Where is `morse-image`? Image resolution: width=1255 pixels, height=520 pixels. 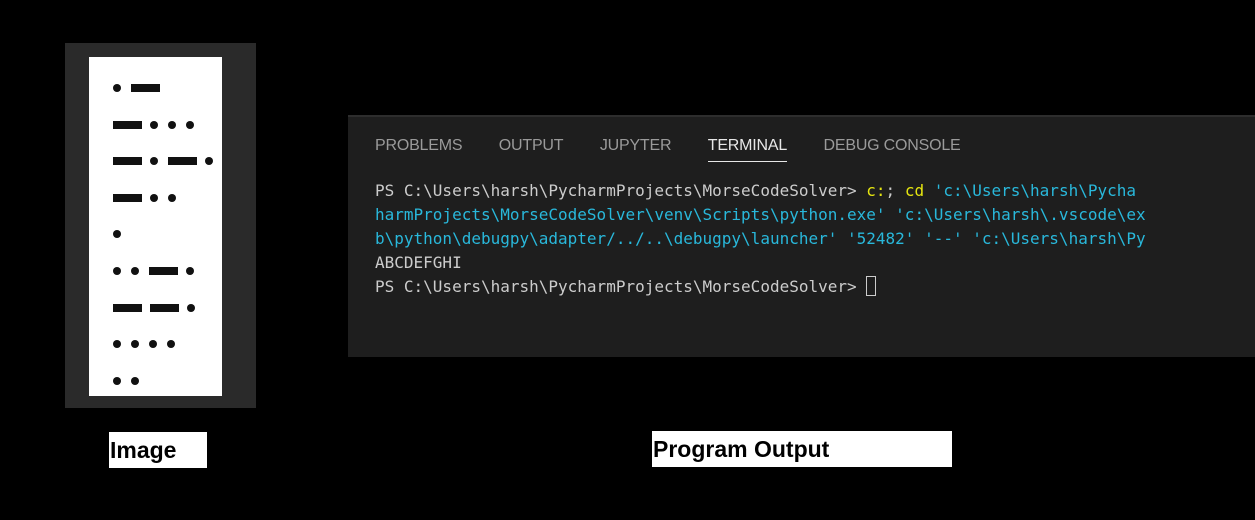
morse-image is located at coordinates (160, 225).